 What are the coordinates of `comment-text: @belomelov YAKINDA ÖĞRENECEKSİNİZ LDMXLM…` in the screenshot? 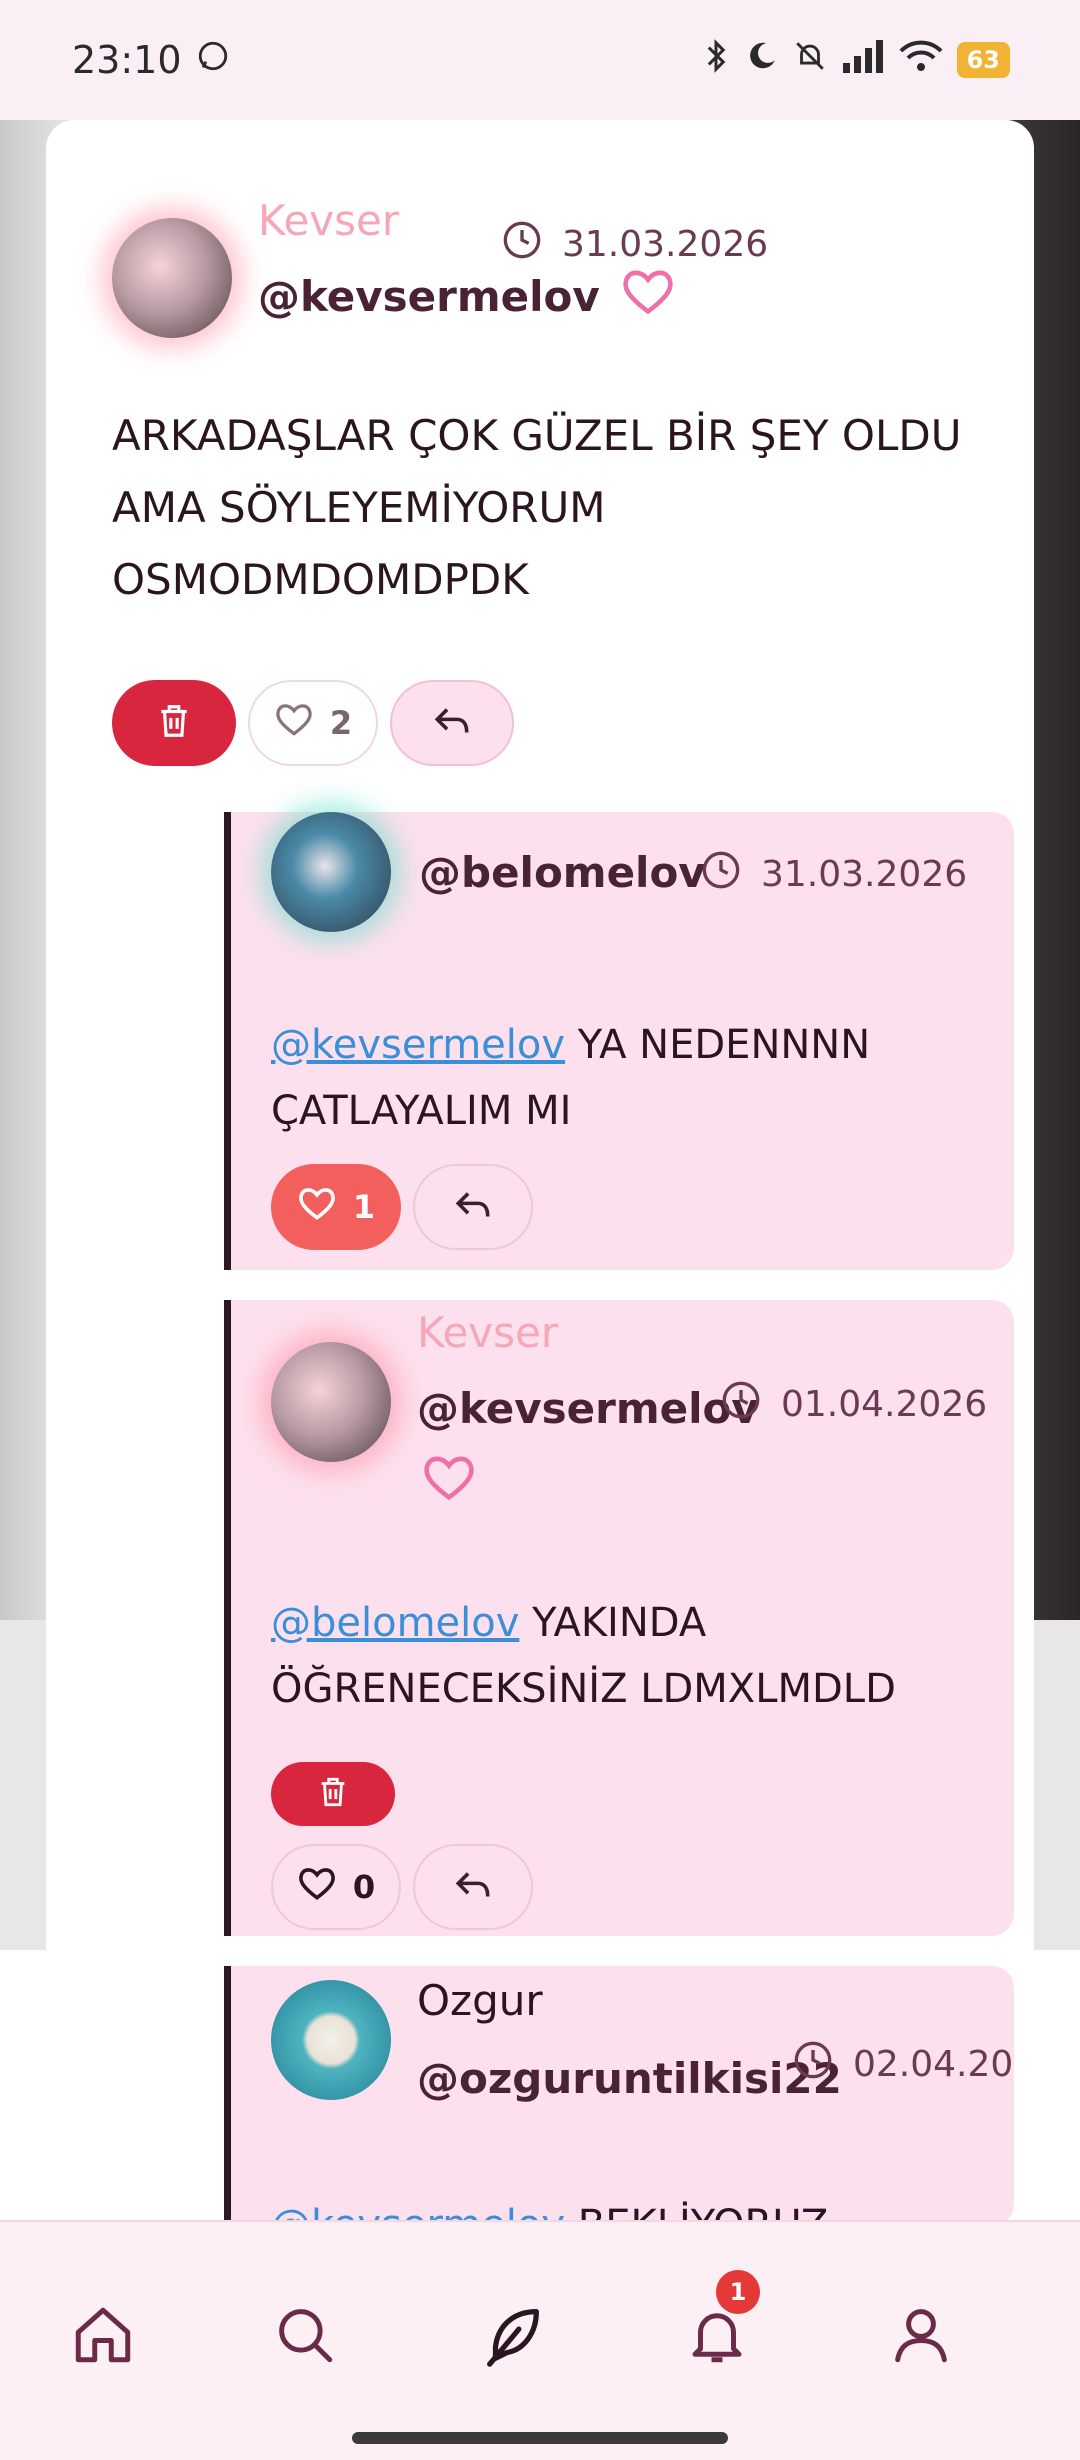 It's located at (621, 1656).